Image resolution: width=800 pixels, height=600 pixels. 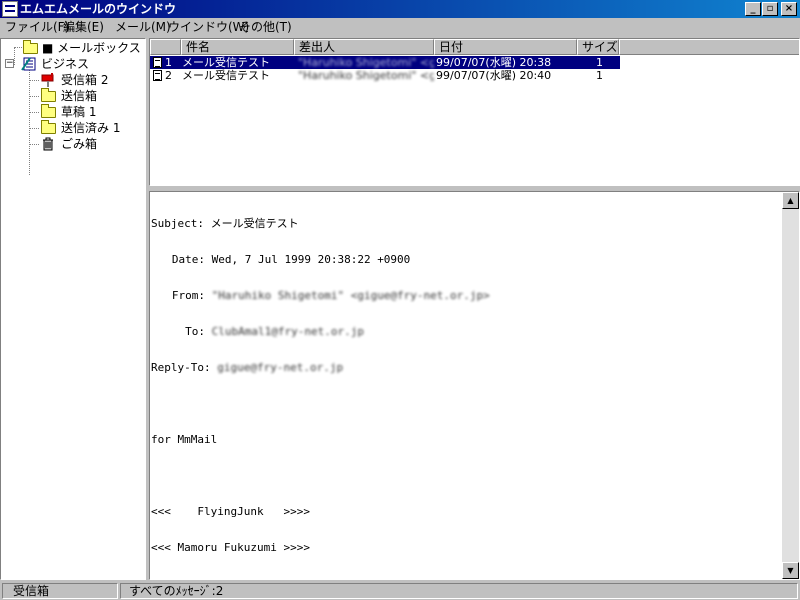 What do you see at coordinates (790, 200) in the screenshot?
I see `scroll-up-arrow-icon: ▲` at bounding box center [790, 200].